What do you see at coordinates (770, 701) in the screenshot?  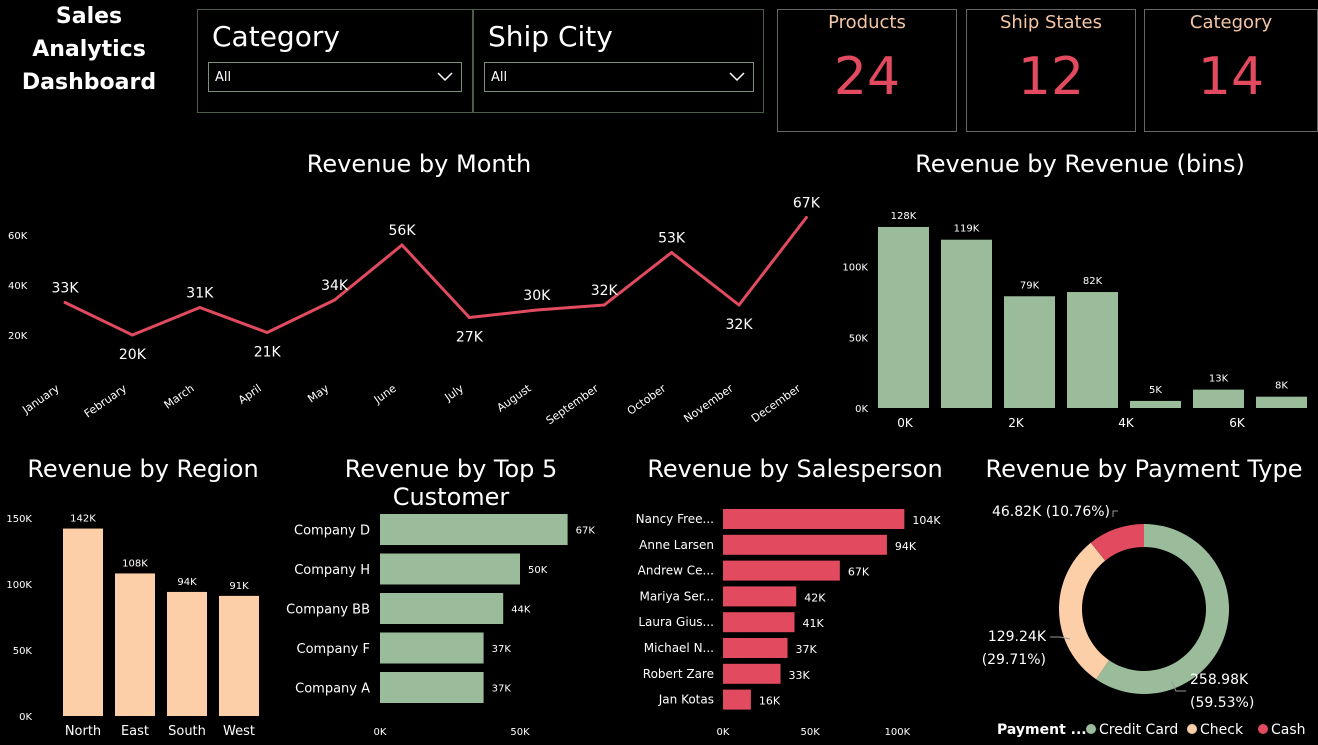 I see `data-label: 16K` at bounding box center [770, 701].